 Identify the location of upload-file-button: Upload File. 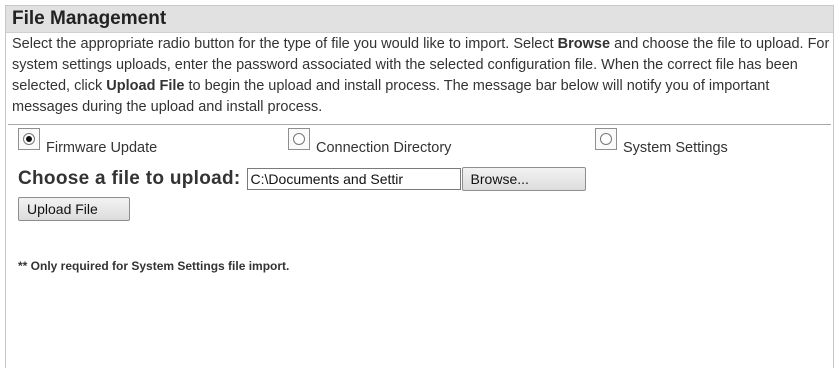
(74, 209).